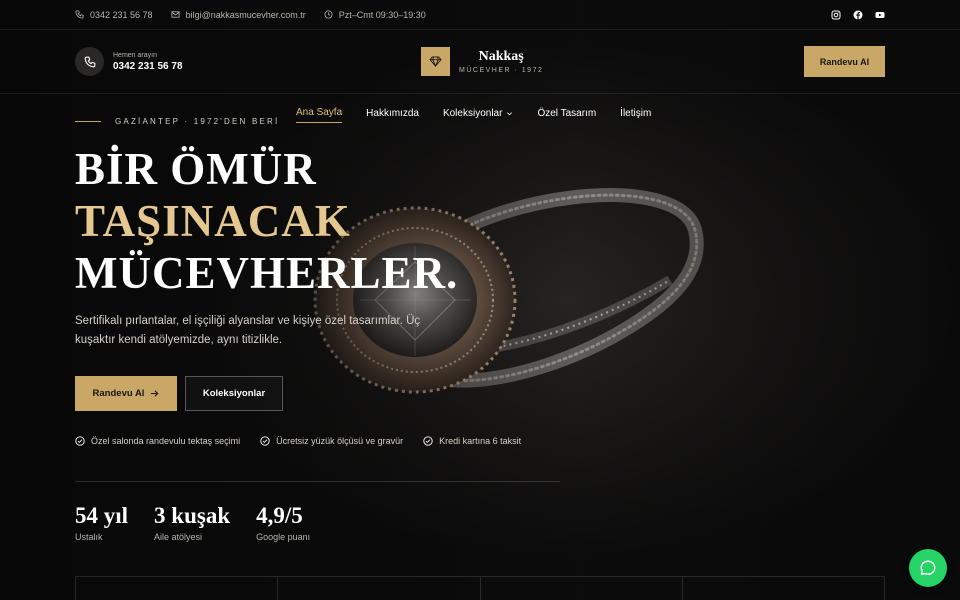 The height and width of the screenshot is (600, 960). I want to click on stat-item: 54 yıl Ustalık, so click(101, 522).